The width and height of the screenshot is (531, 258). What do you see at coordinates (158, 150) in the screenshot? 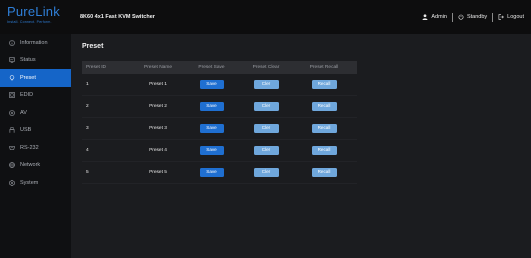
I see `preset-name: Preset 4` at bounding box center [158, 150].